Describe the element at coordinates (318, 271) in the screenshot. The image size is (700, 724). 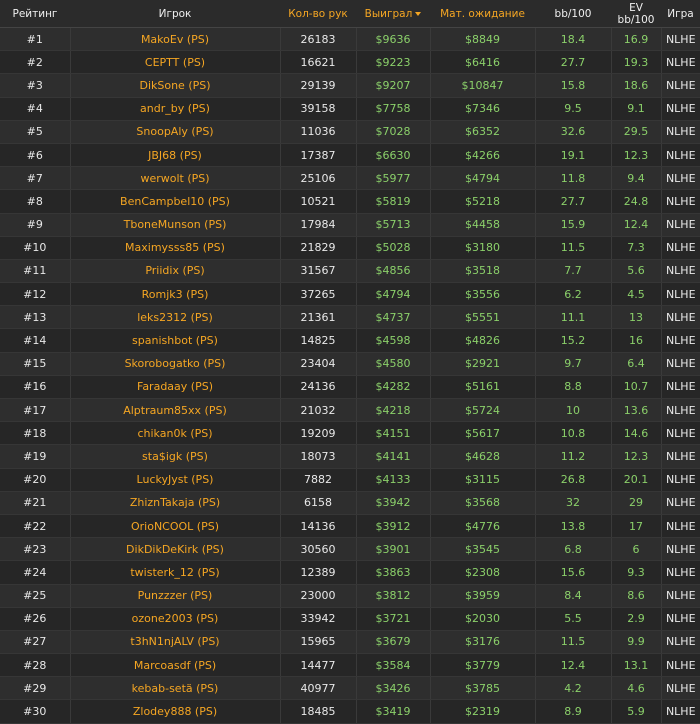
I see `hands-cell: 31567` at that location.